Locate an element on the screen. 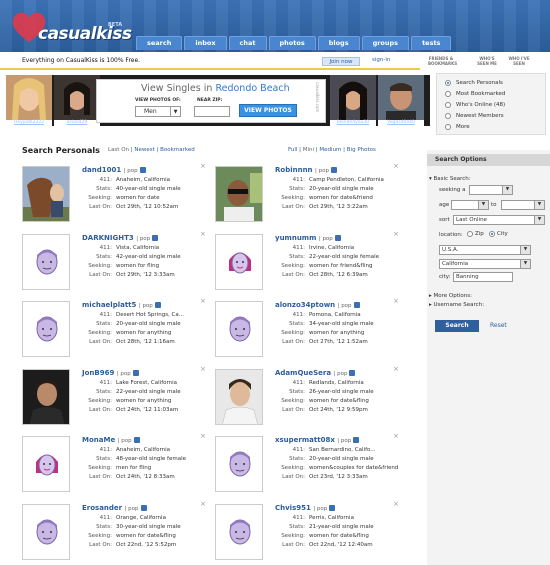 The height and width of the screenshot is (565, 550). profile-username: dand1001 is located at coordinates (101, 170).